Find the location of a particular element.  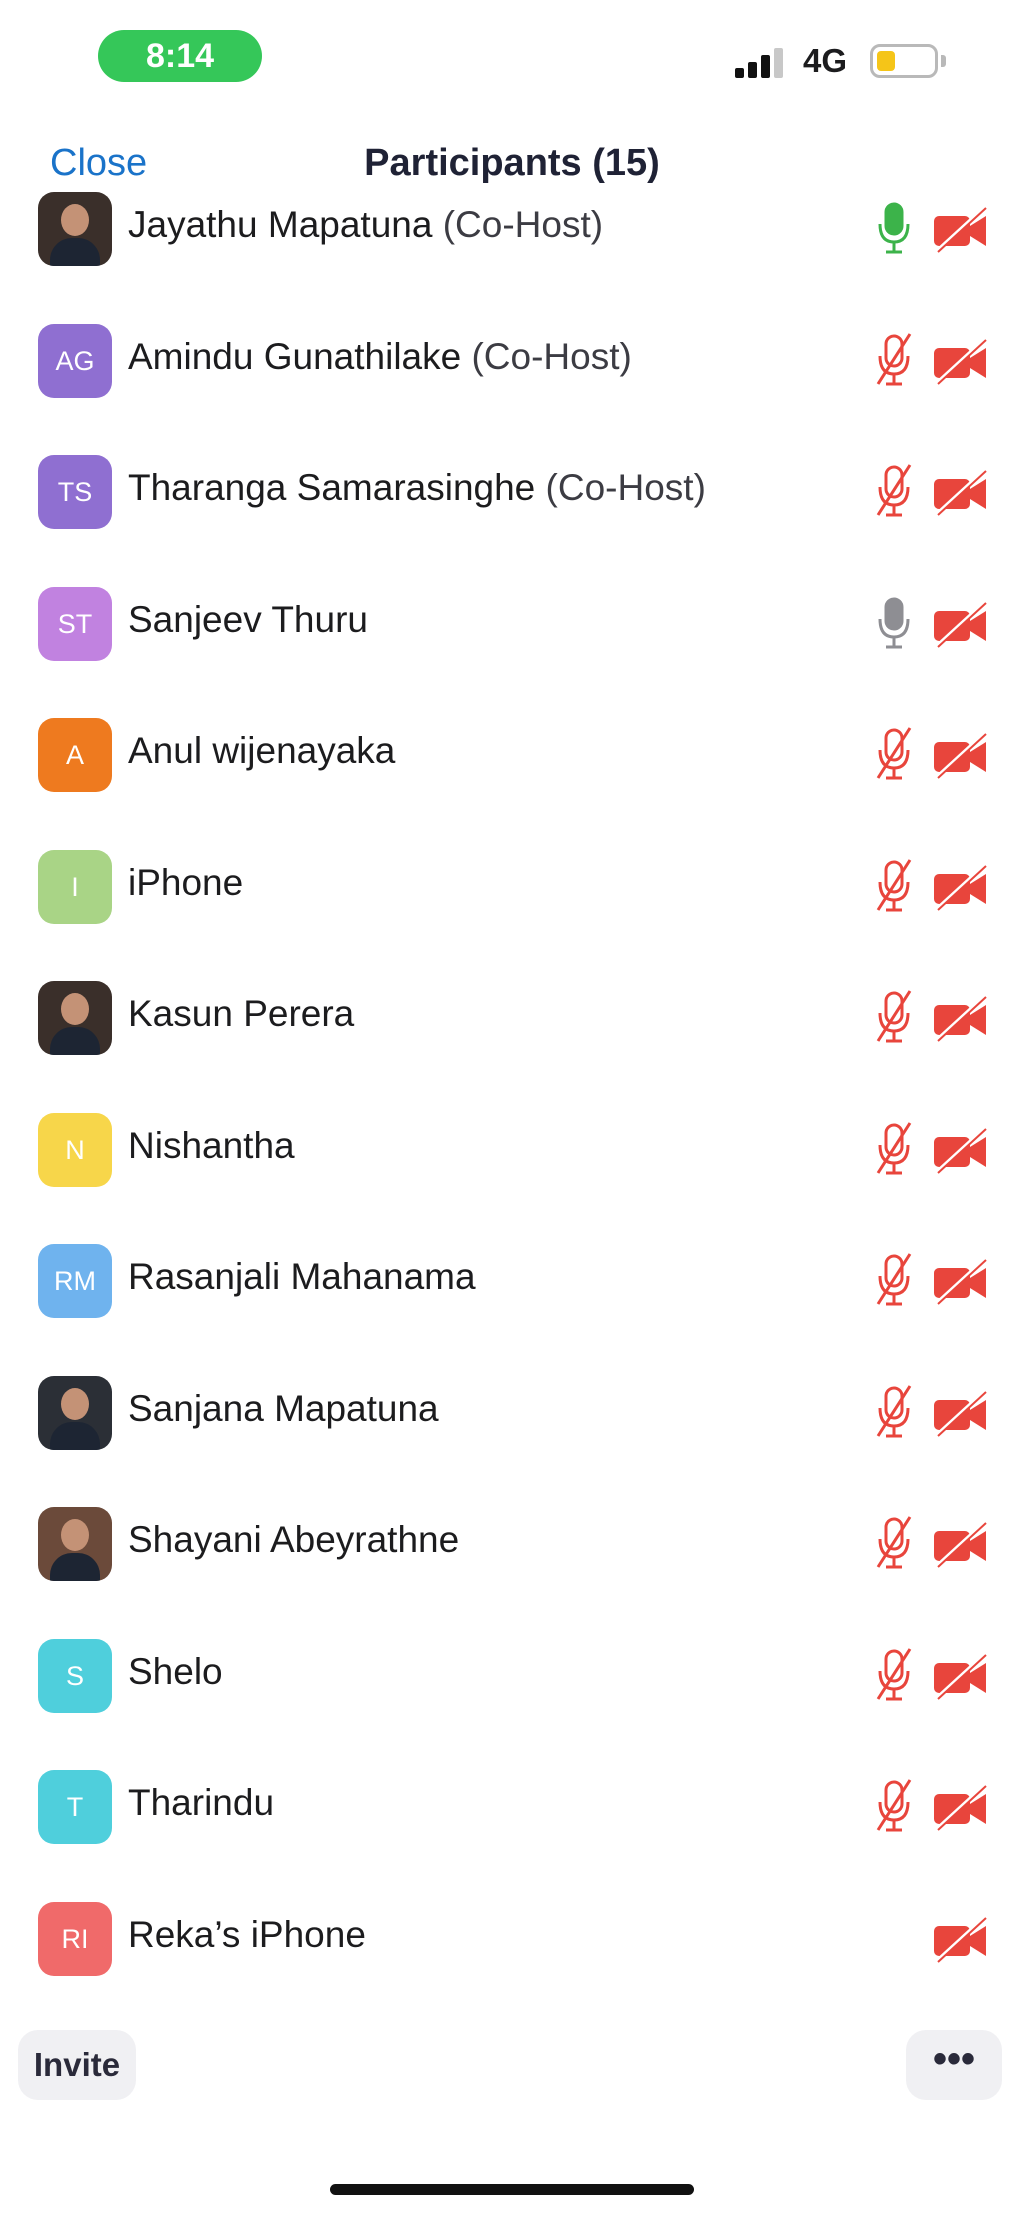

avatar: RI is located at coordinates (75, 1938).